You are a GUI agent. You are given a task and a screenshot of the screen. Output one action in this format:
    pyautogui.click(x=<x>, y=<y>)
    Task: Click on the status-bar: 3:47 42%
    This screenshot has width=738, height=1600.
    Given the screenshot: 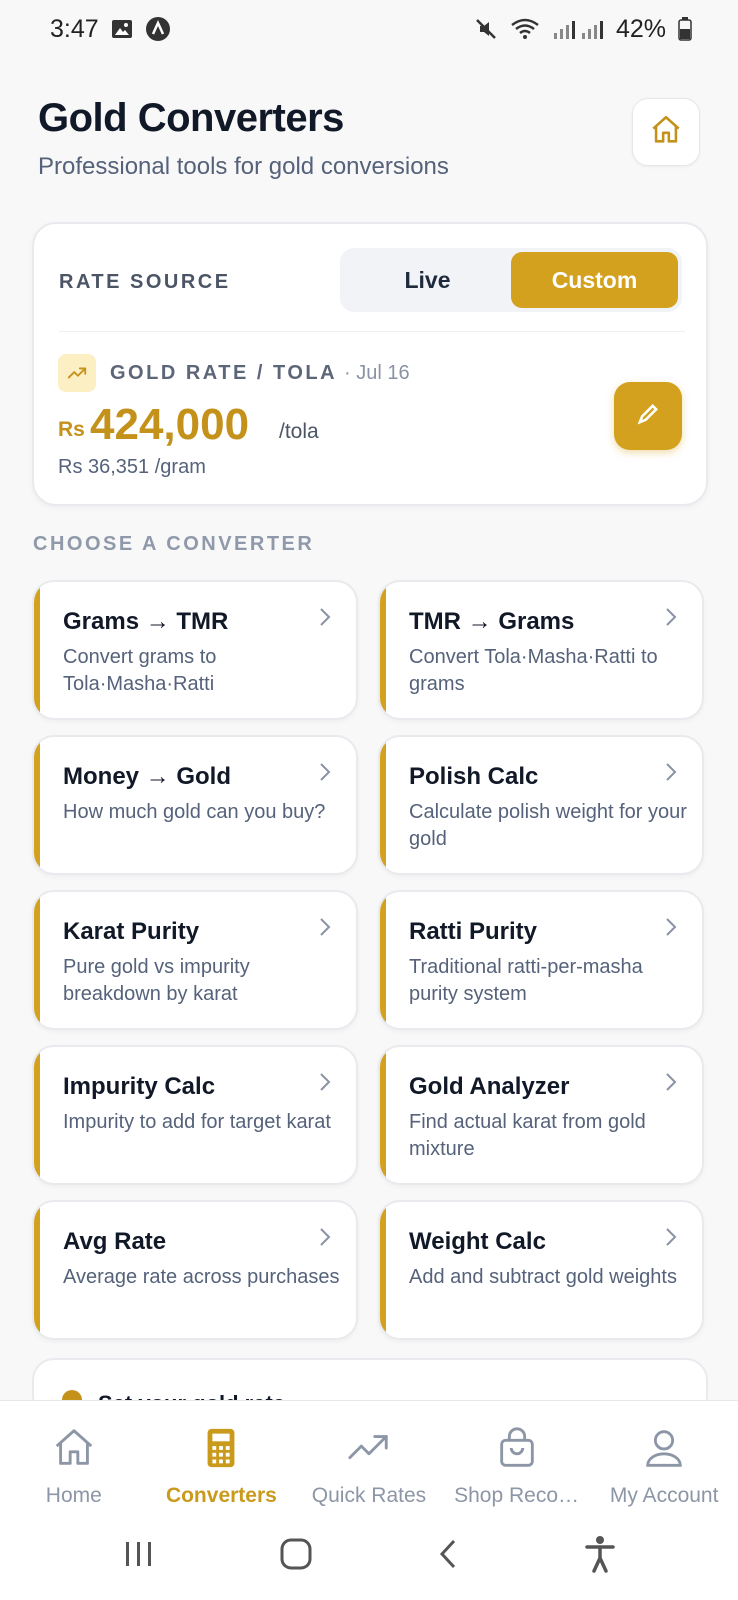 What is the action you would take?
    pyautogui.click(x=369, y=29)
    